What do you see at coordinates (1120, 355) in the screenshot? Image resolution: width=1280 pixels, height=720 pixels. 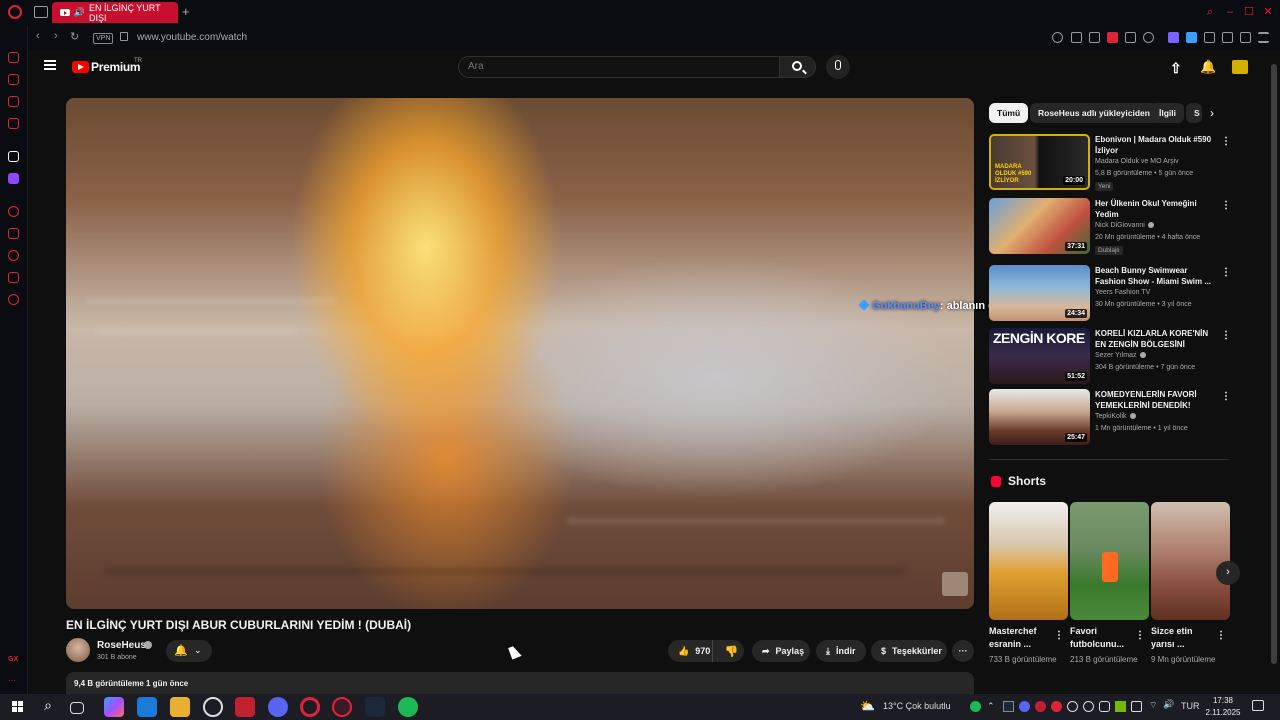 I see `recommendation-channel: Sezer Yılmaz` at bounding box center [1120, 355].